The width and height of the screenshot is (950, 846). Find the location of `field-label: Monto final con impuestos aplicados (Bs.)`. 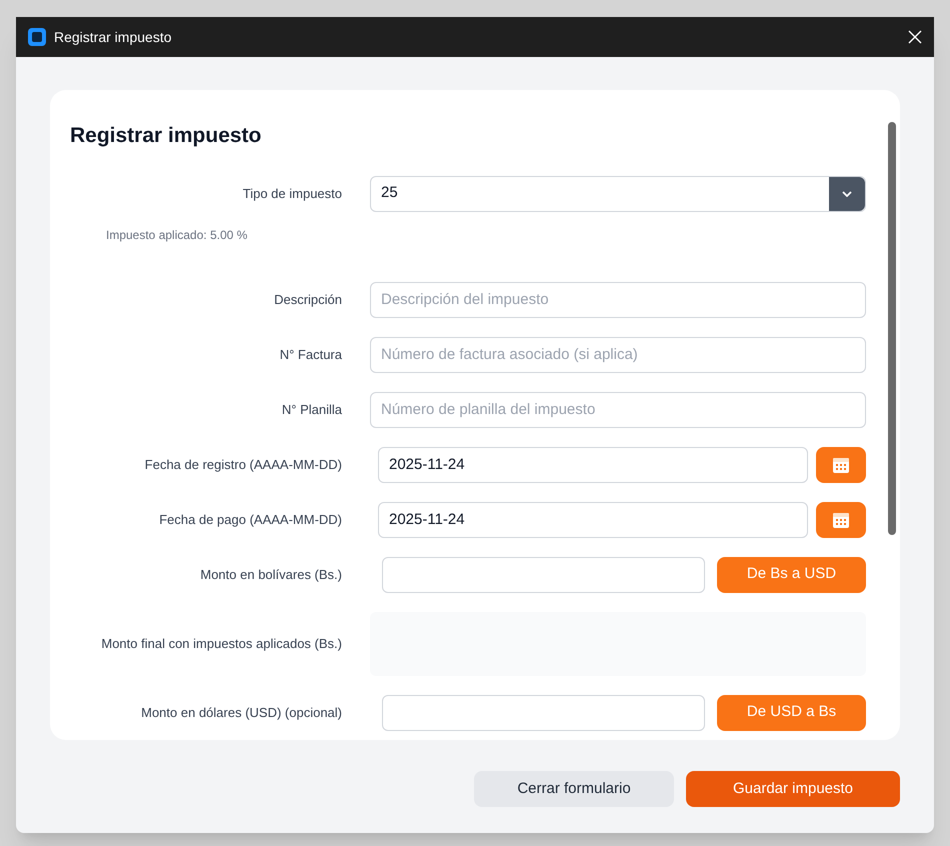

field-label: Monto final con impuestos aplicados (Bs.) is located at coordinates (221, 643).